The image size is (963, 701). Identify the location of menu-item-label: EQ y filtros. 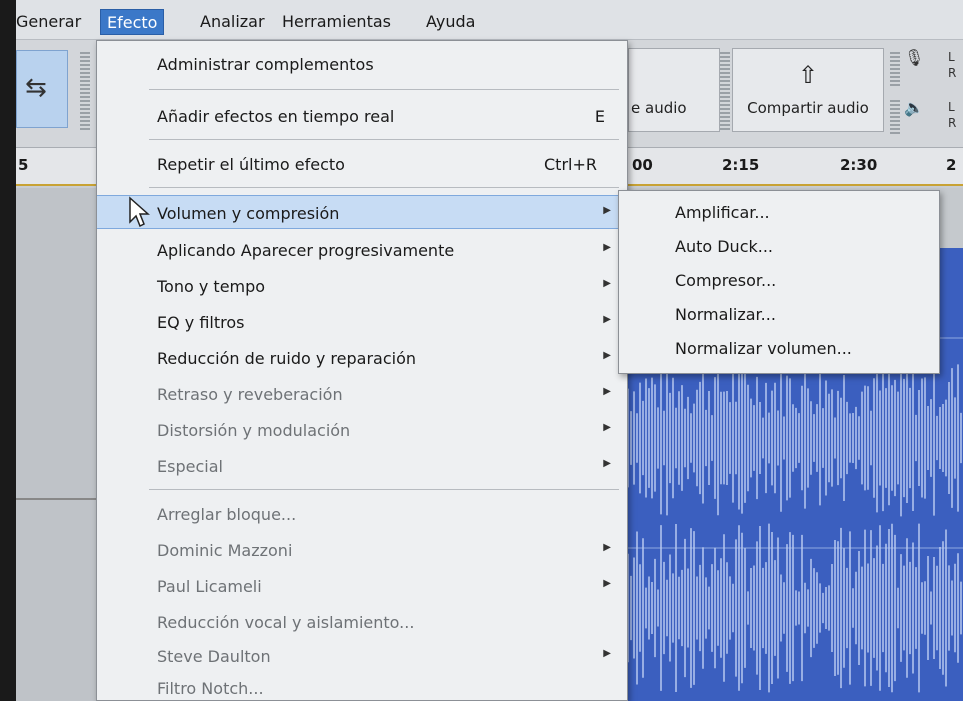
(201, 322).